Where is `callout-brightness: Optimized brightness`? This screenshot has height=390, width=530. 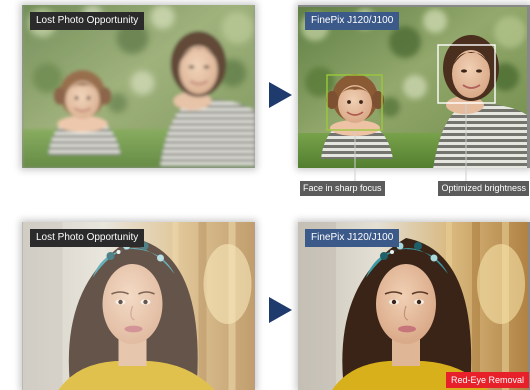
callout-brightness: Optimized brightness is located at coordinates (483, 188).